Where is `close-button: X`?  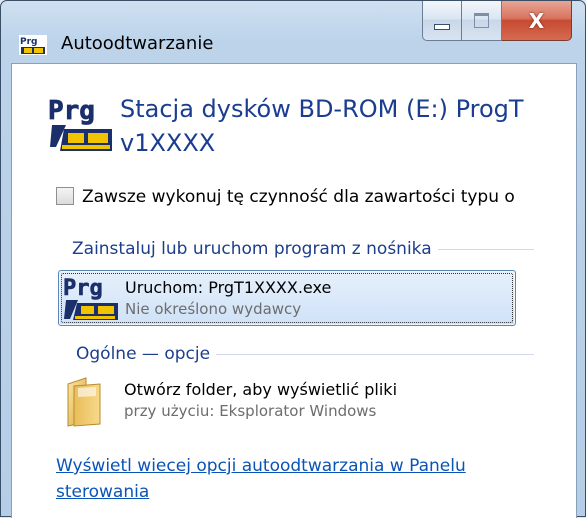 close-button: X is located at coordinates (537, 21).